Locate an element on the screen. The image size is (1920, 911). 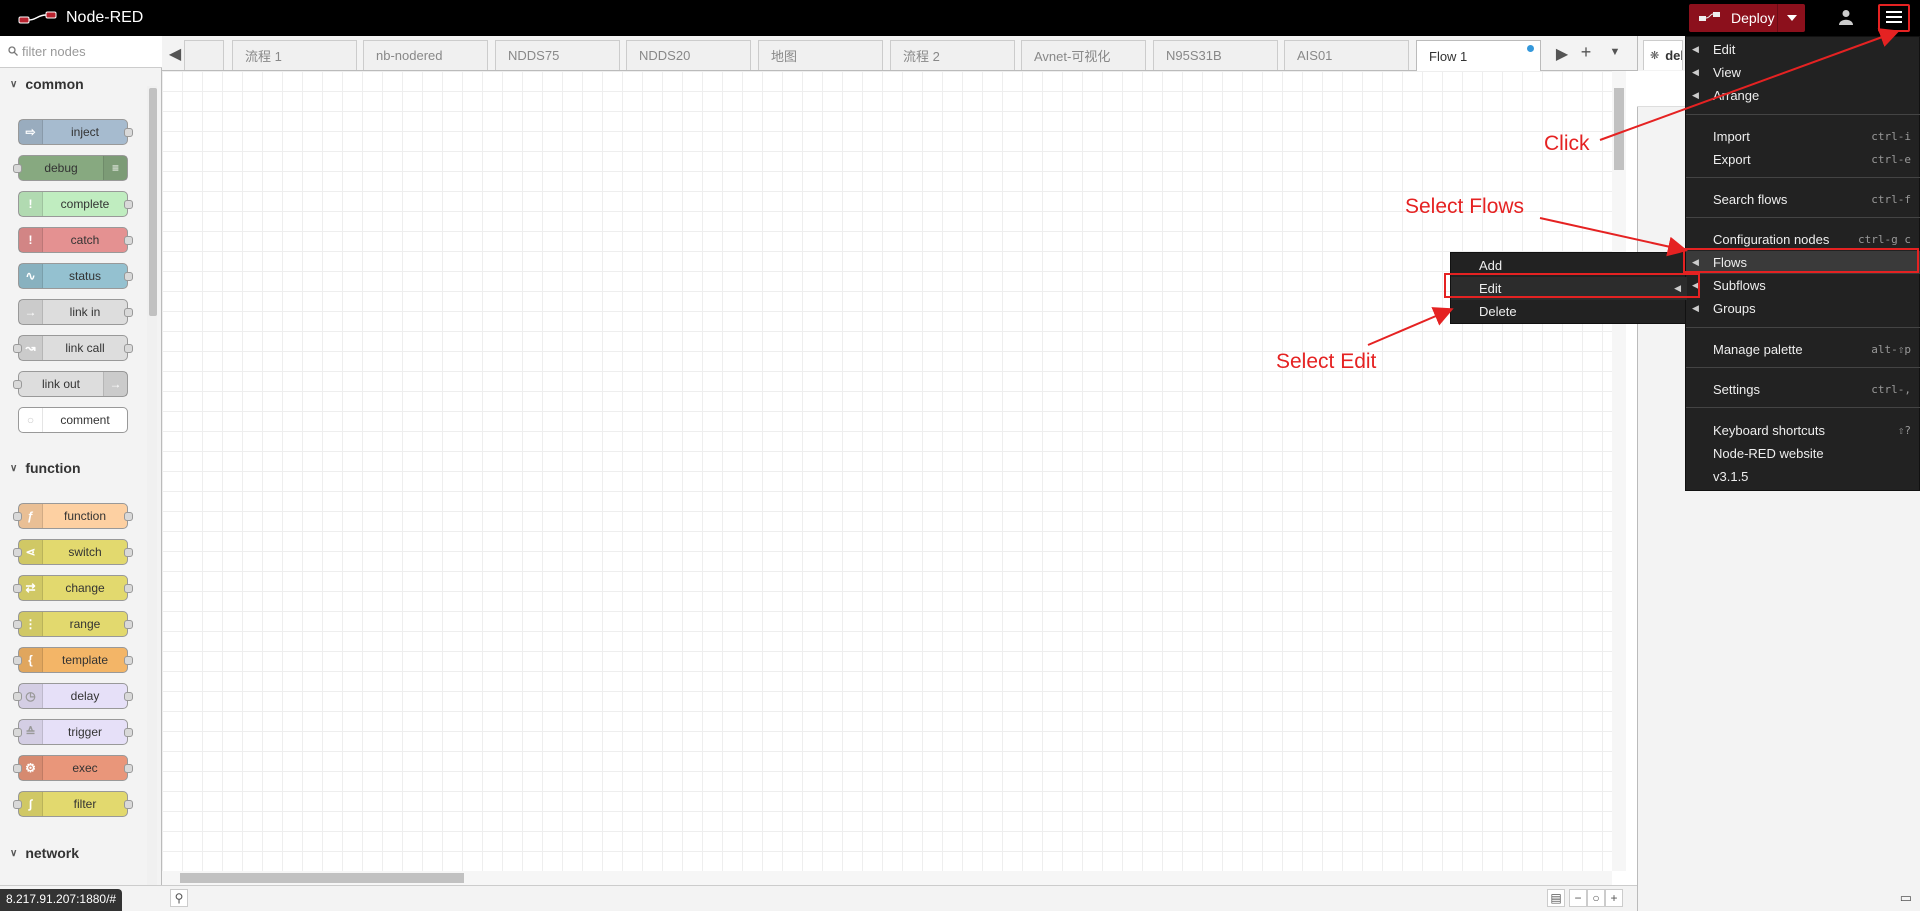
node-complete: ! complete is located at coordinates (75, 204).